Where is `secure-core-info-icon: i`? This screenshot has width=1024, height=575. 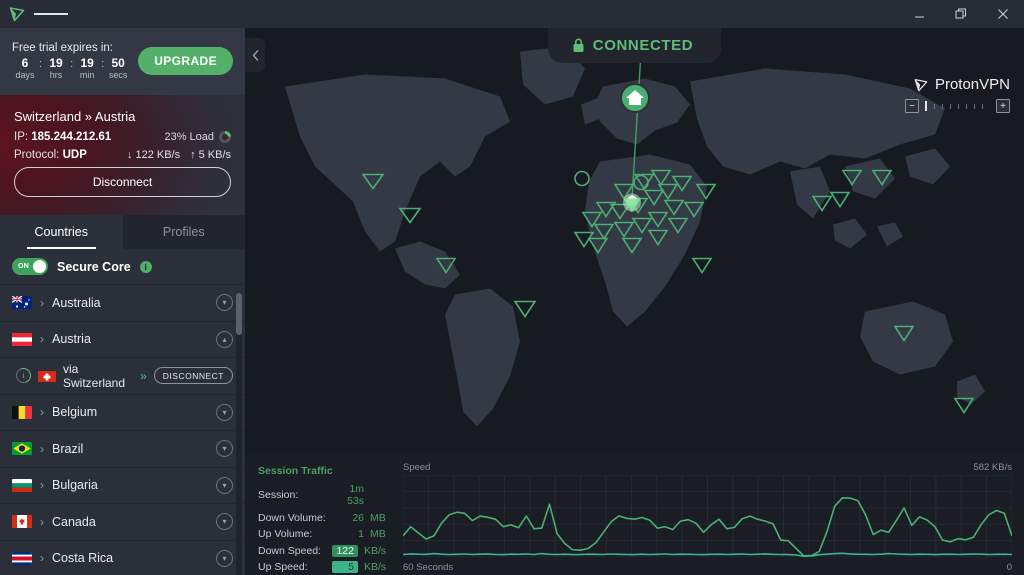
secure-core-info-icon: i is located at coordinates (23, 376).